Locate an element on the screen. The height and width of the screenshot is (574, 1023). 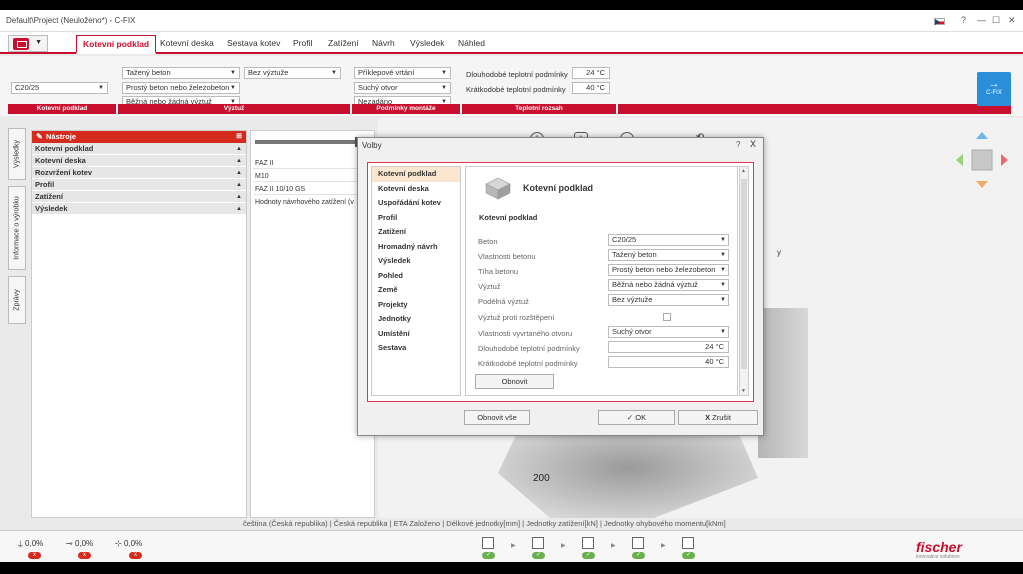
tools-item-profil: Profil ▲ is located at coordinates (139, 185).